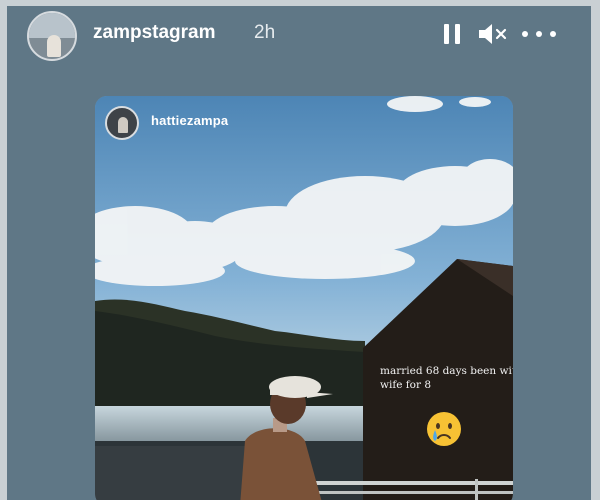 The image size is (600, 500). Describe the element at coordinates (453, 34) in the screenshot. I see `pause-icon` at that location.